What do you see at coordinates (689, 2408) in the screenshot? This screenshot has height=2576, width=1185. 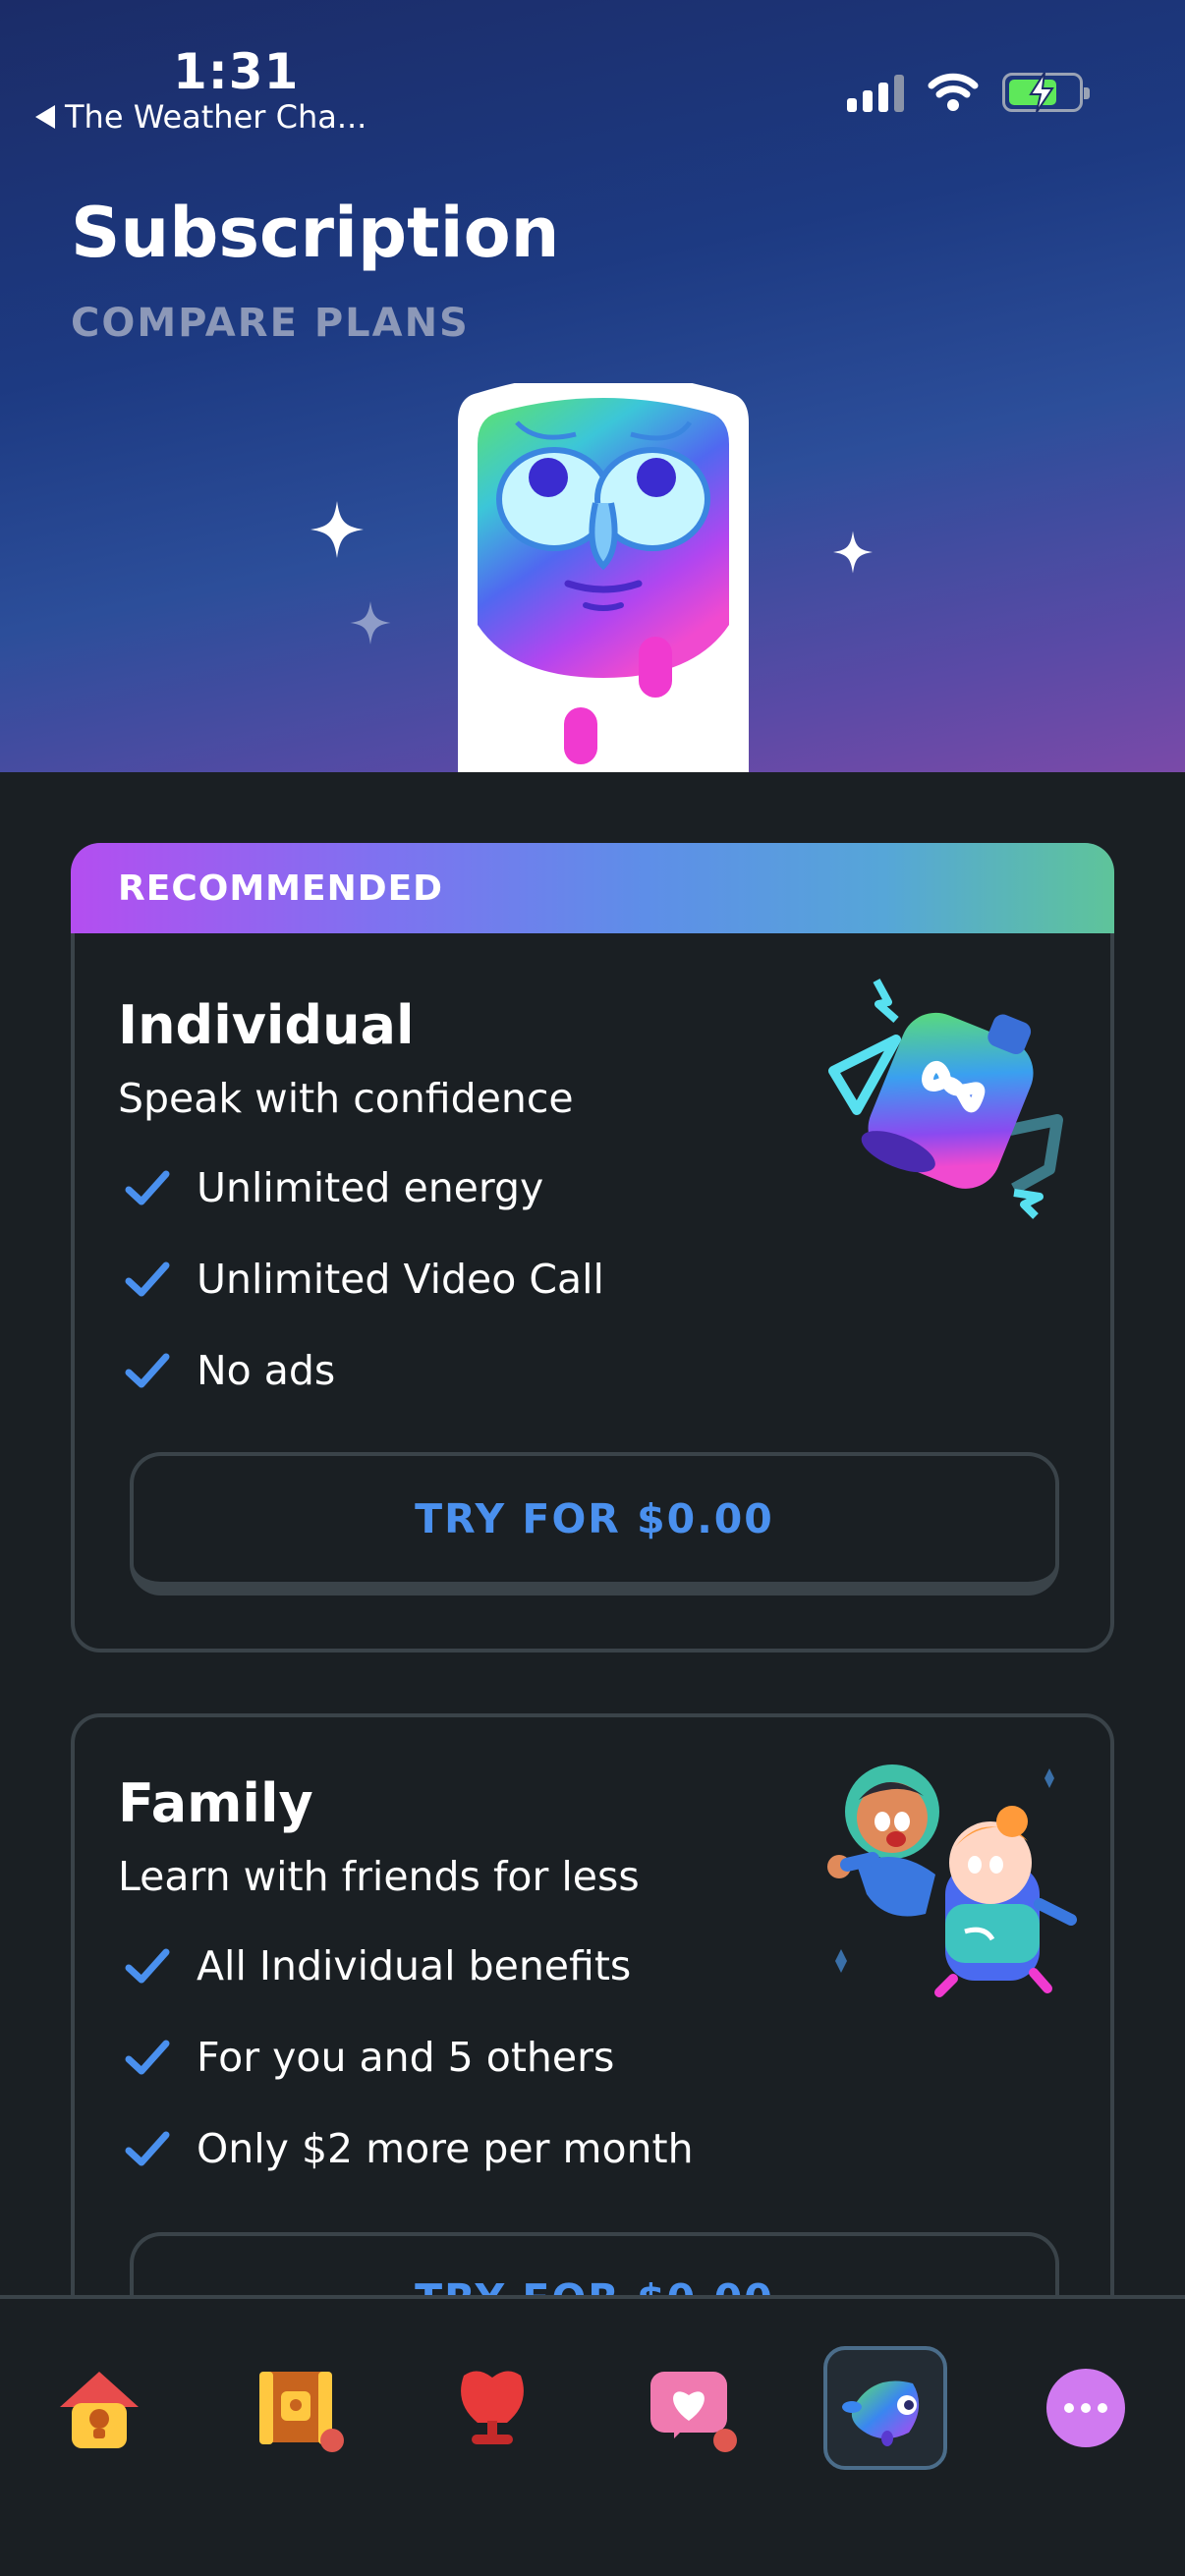 I see `nav-friends` at bounding box center [689, 2408].